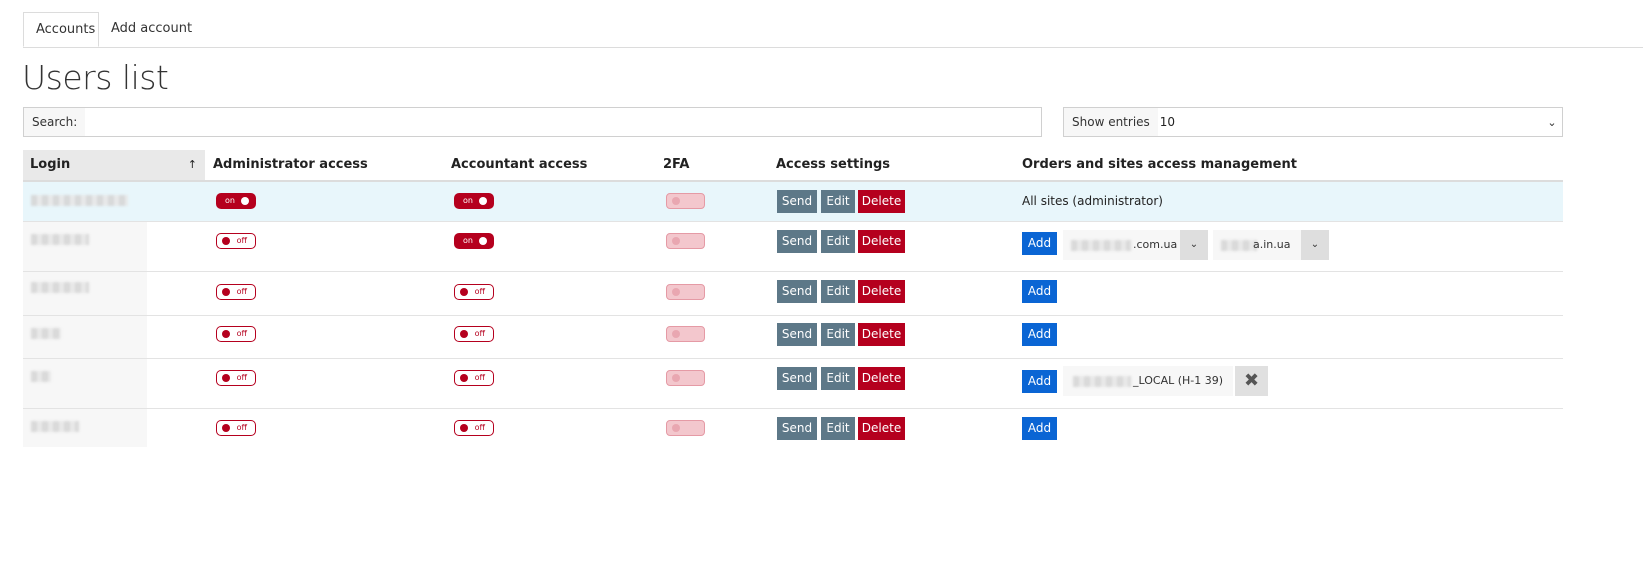  Describe the element at coordinates (61, 29) in the screenshot. I see `tab-accounts: Accounts` at that location.